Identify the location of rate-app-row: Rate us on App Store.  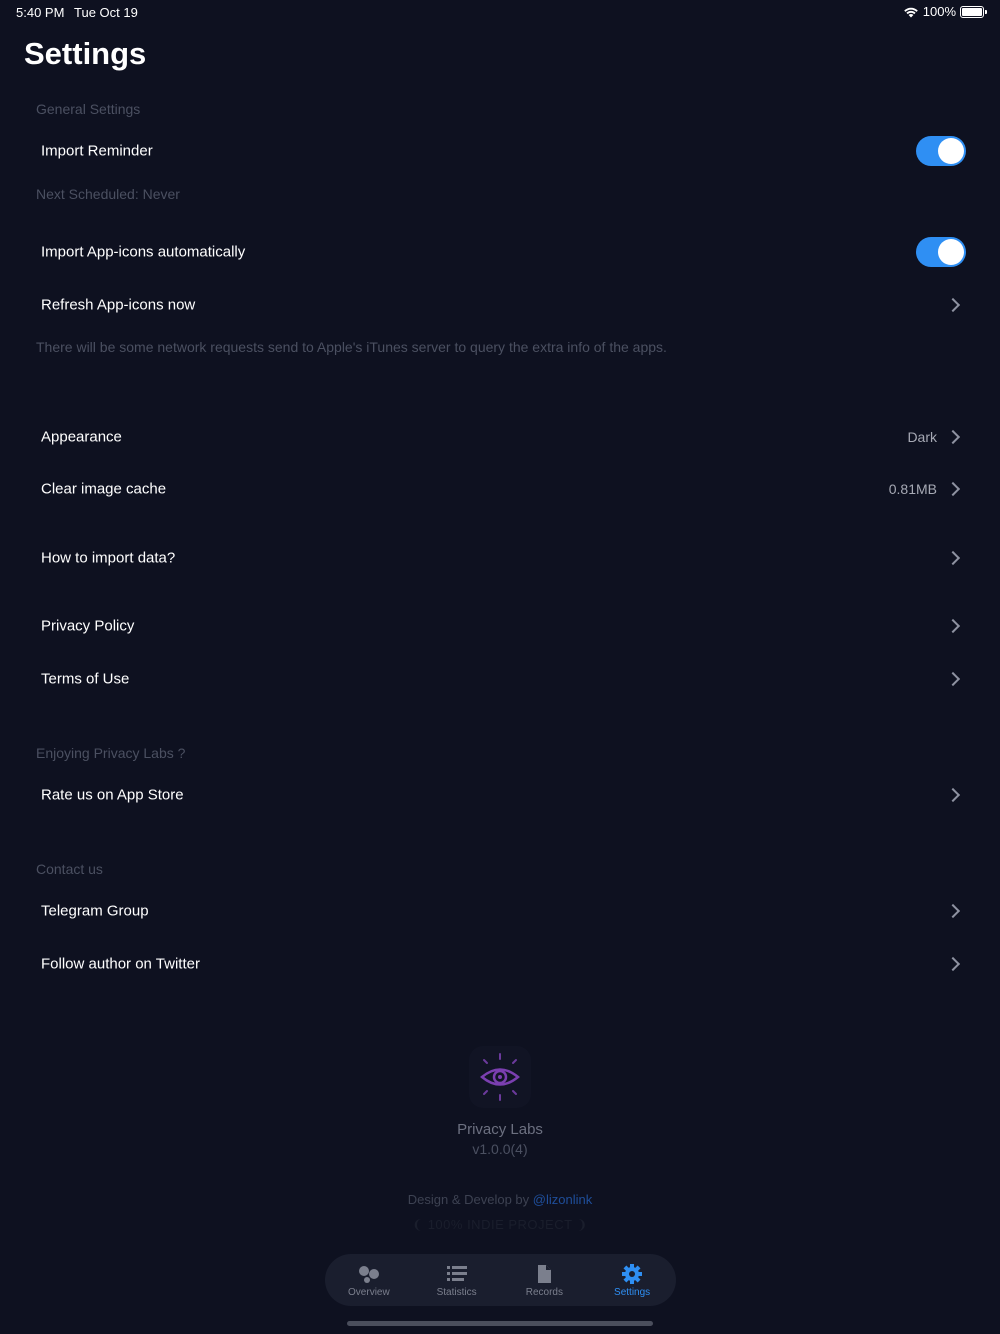
(500, 795).